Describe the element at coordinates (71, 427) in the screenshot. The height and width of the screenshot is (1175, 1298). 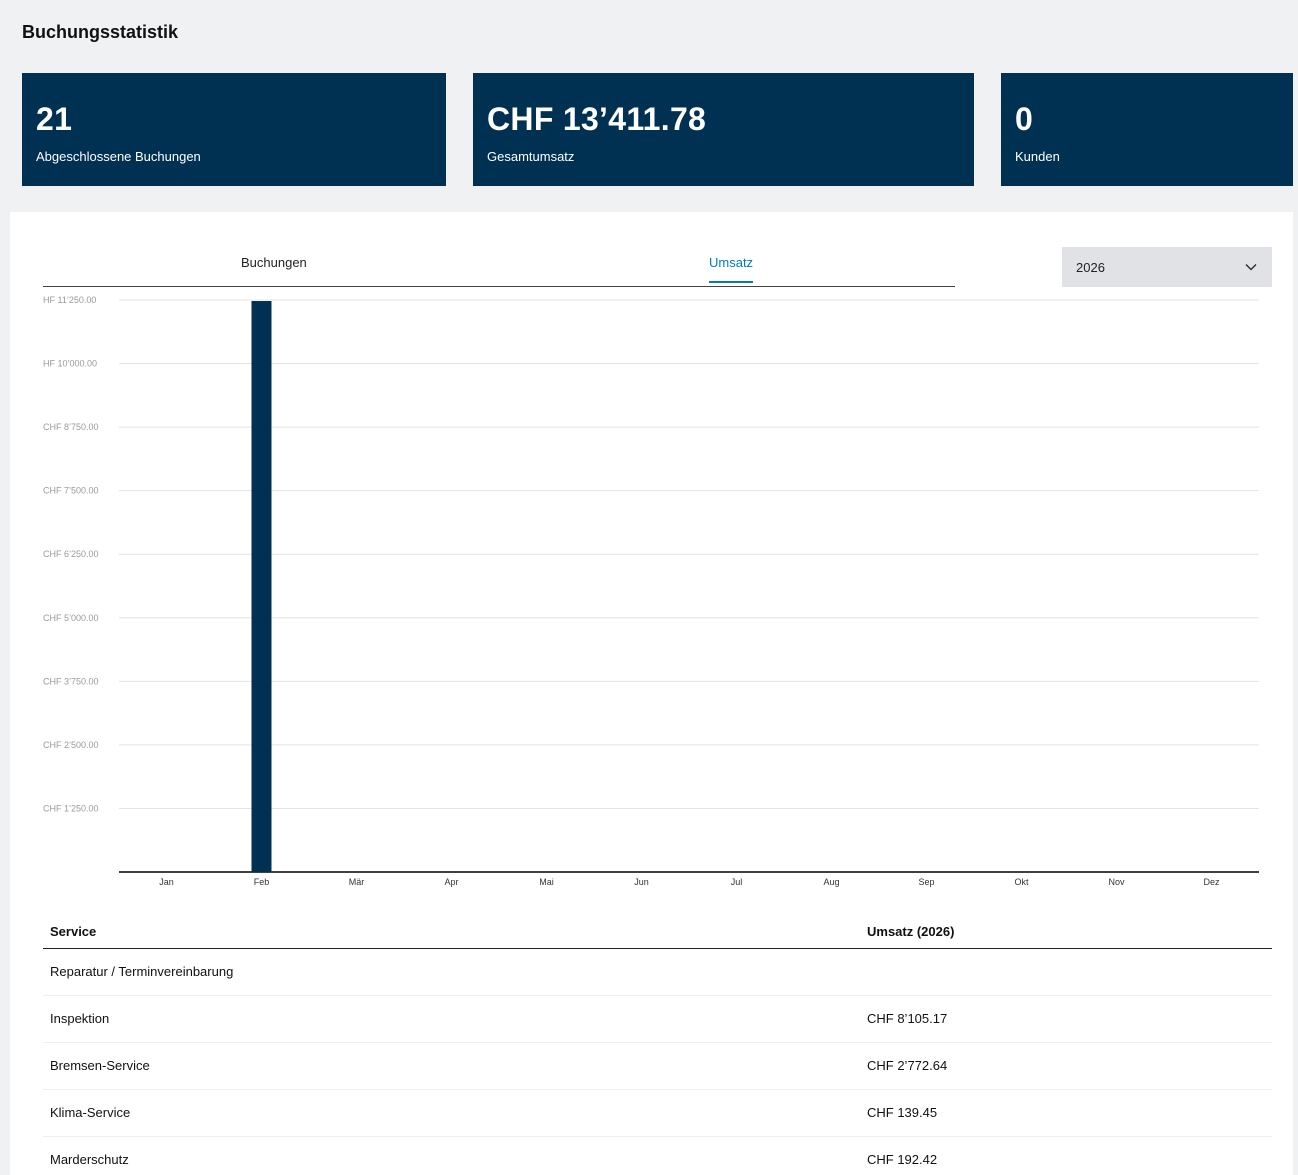
I see `y-tick-label: CHF 8’750.00` at that location.